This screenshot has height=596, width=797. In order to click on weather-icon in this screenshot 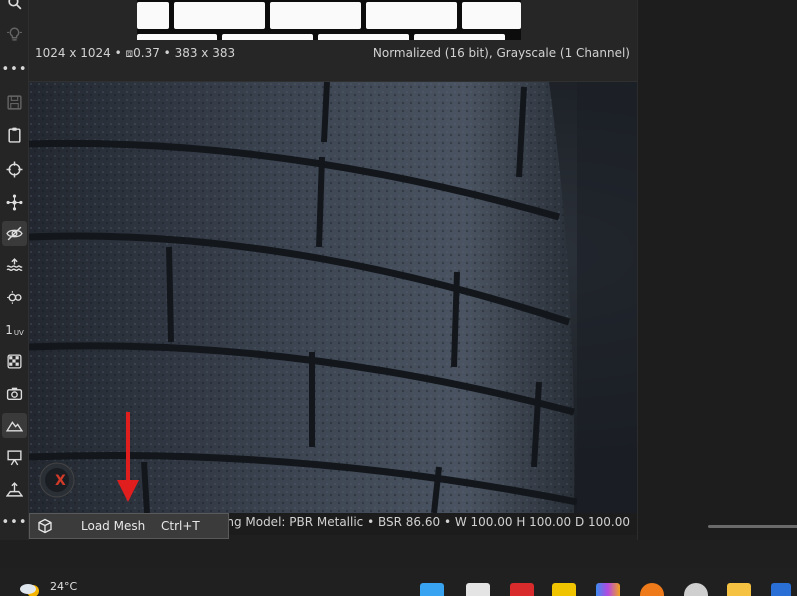, I will do `click(30, 587)`.